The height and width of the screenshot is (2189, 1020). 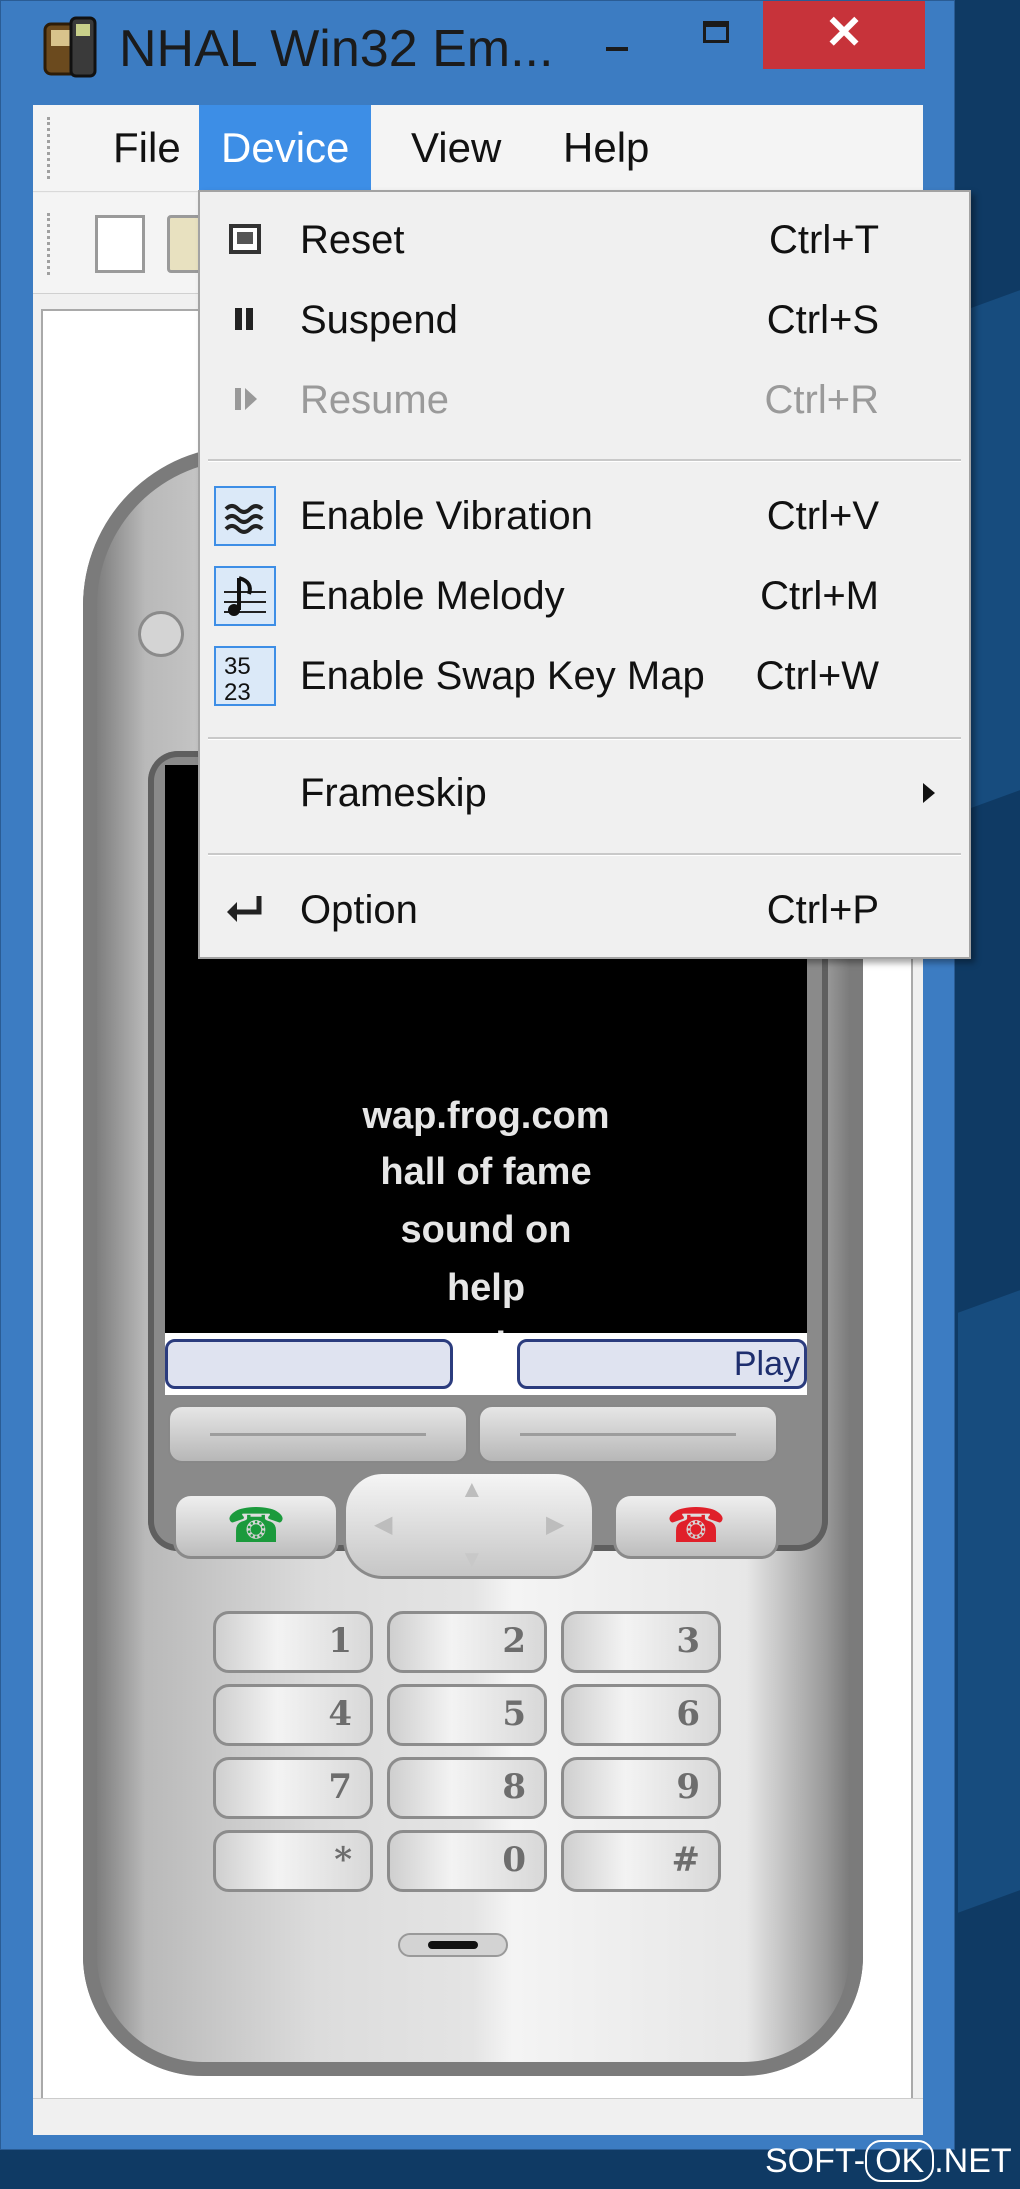 I want to click on key-5: 5, so click(x=467, y=1715).